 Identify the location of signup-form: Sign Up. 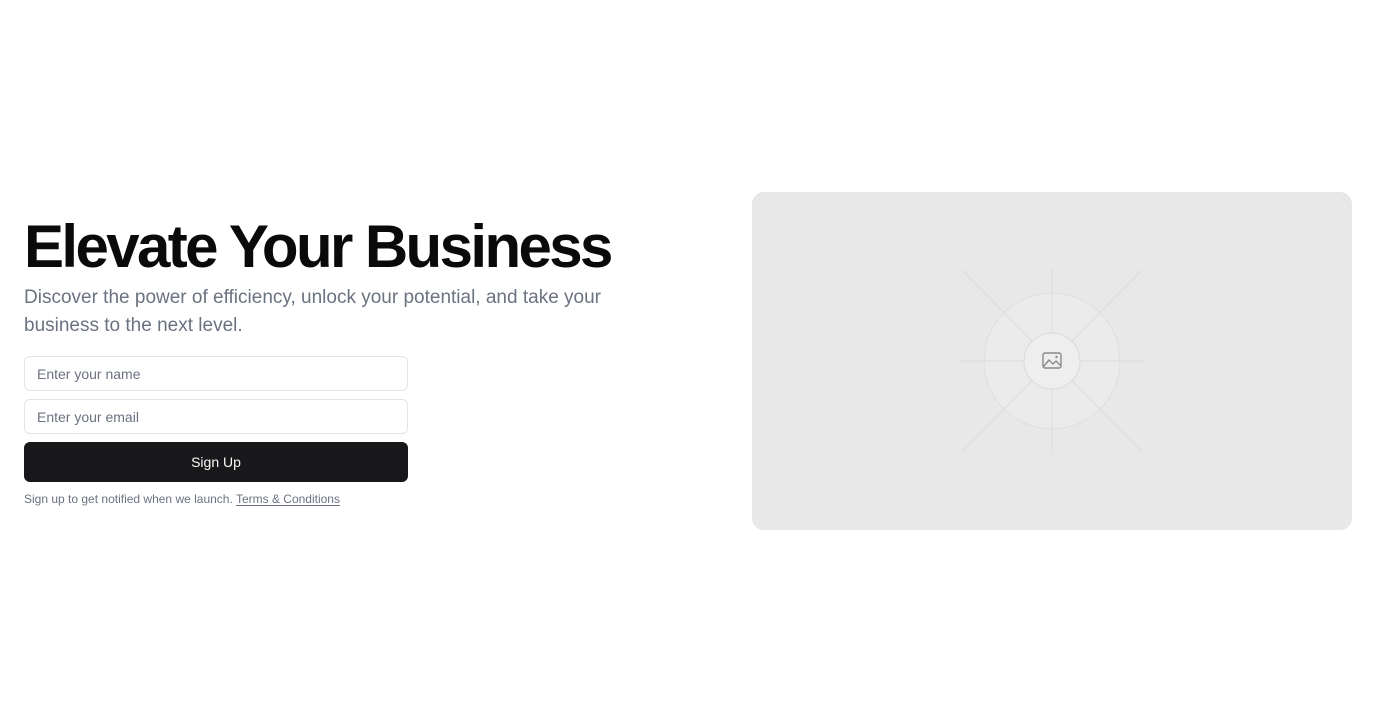
(216, 419).